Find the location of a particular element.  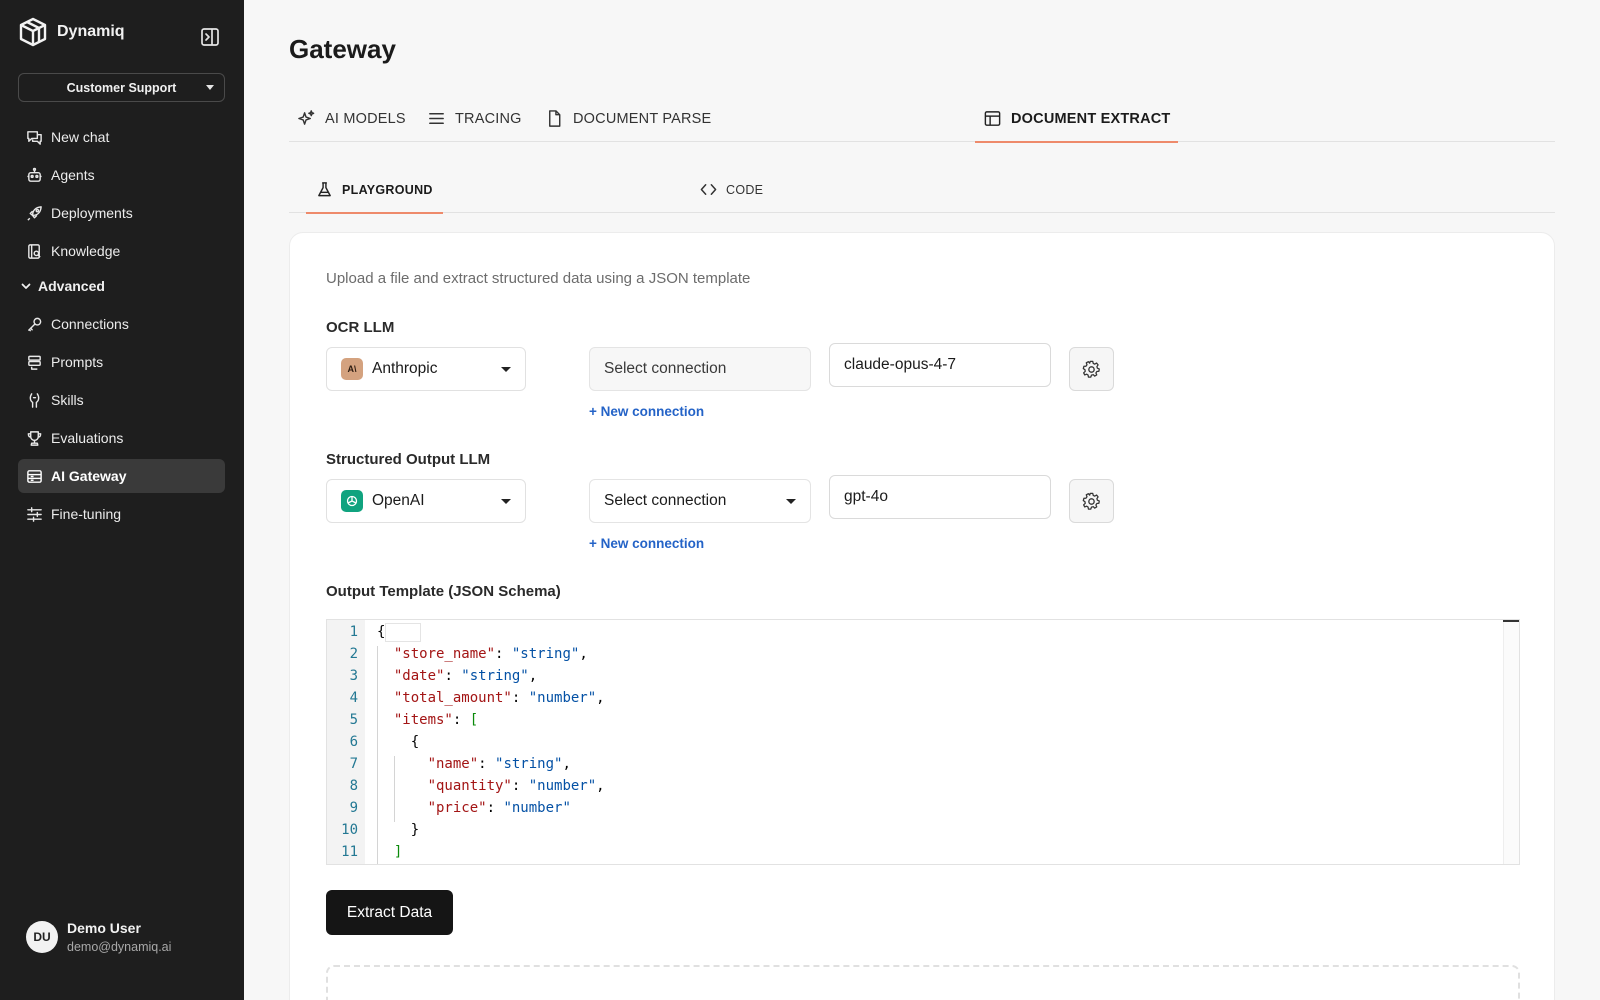

line-number: 5 is located at coordinates (353, 720).